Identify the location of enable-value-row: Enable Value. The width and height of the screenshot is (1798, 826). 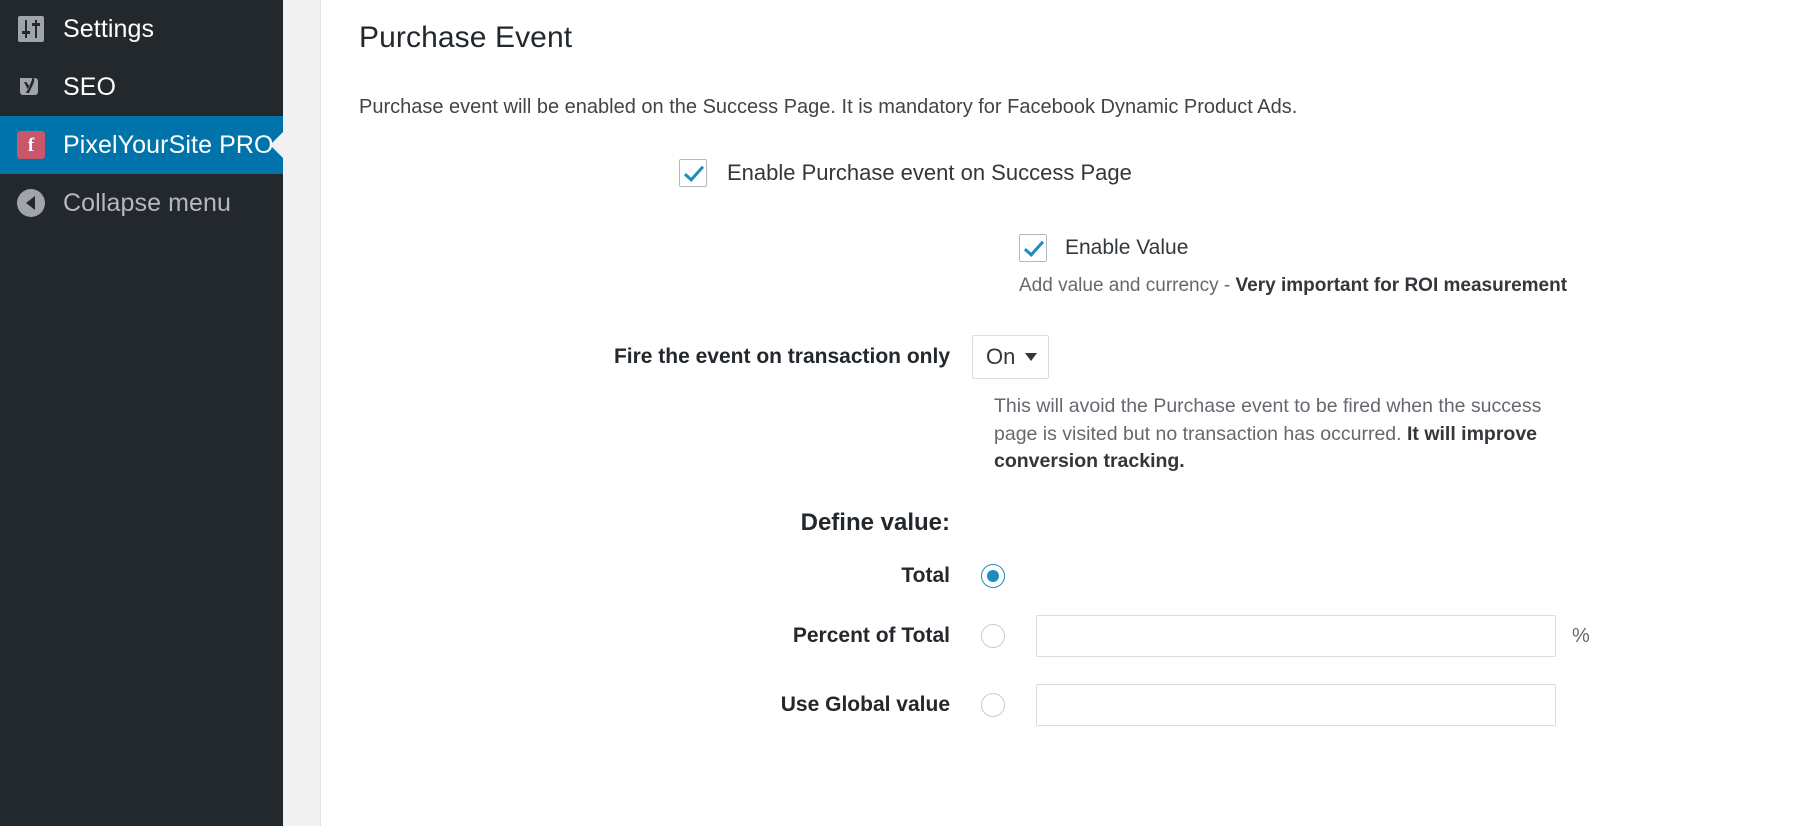
(1408, 248).